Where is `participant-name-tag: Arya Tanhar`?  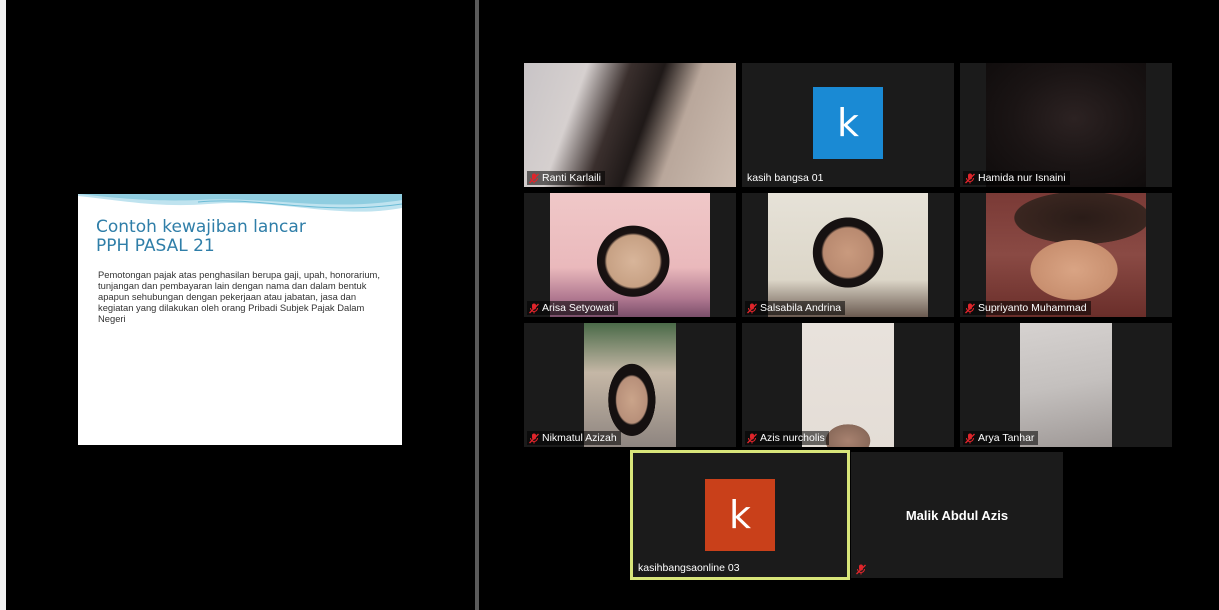 participant-name-tag: Arya Tanhar is located at coordinates (1001, 438).